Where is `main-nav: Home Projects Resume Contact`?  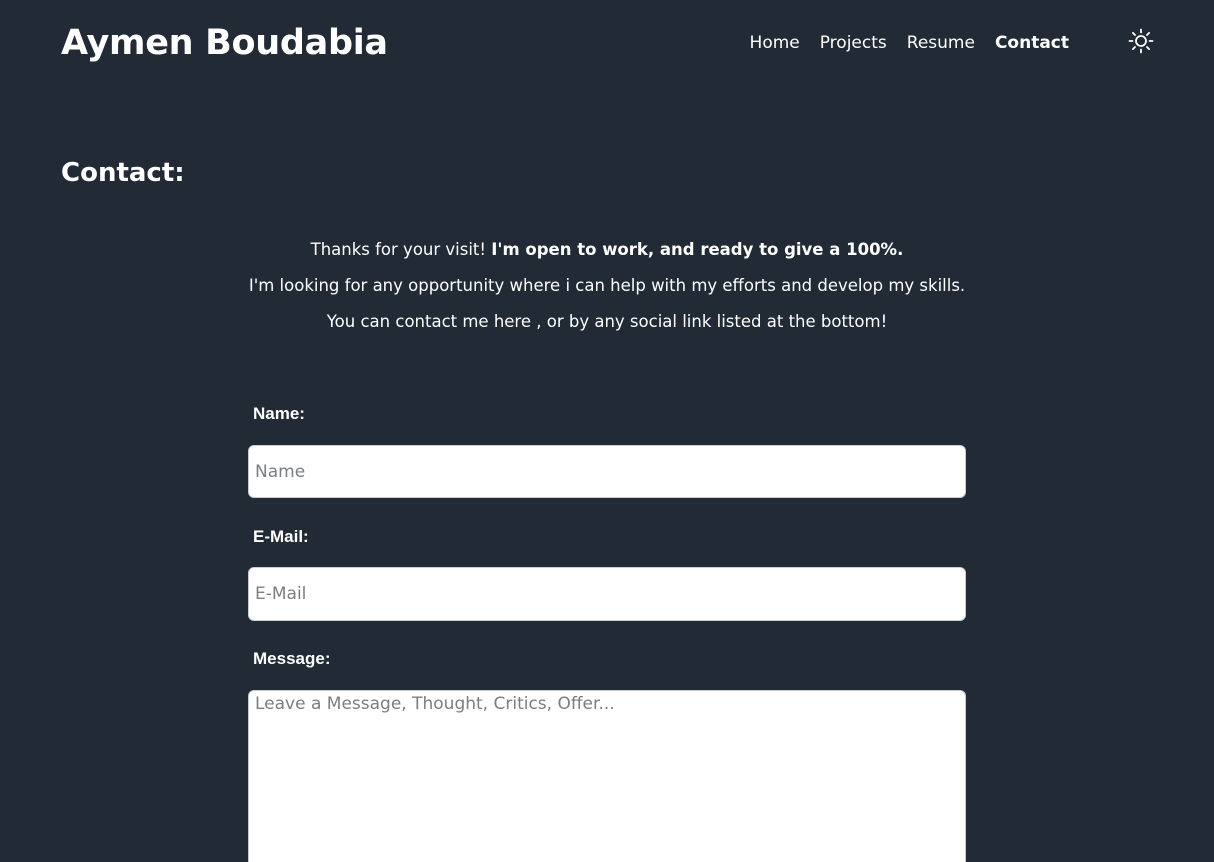 main-nav: Home Projects Resume Contact is located at coordinates (909, 43).